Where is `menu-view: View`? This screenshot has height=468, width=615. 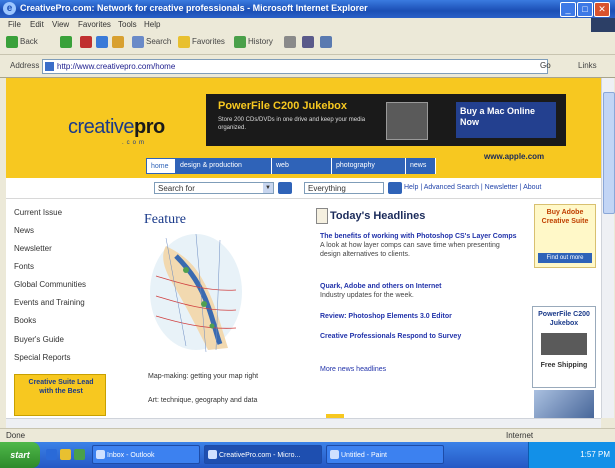 menu-view: View is located at coordinates (60, 24).